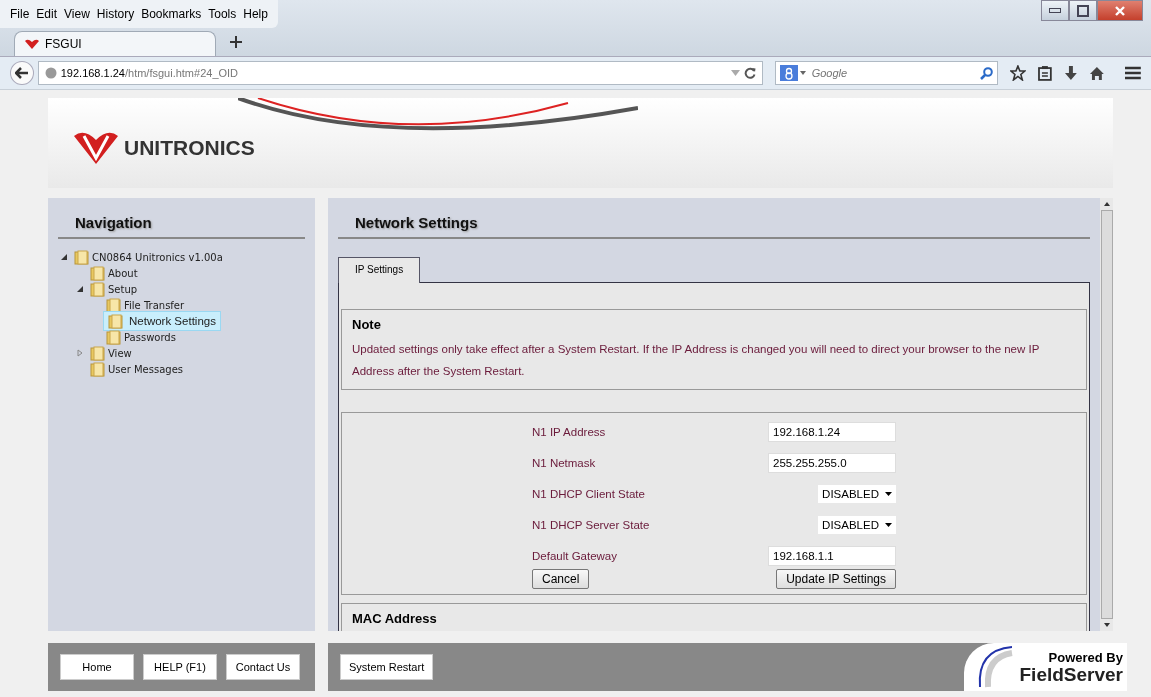 The width and height of the screenshot is (1151, 697). What do you see at coordinates (1133, 73) in the screenshot?
I see `menu-icon` at bounding box center [1133, 73].